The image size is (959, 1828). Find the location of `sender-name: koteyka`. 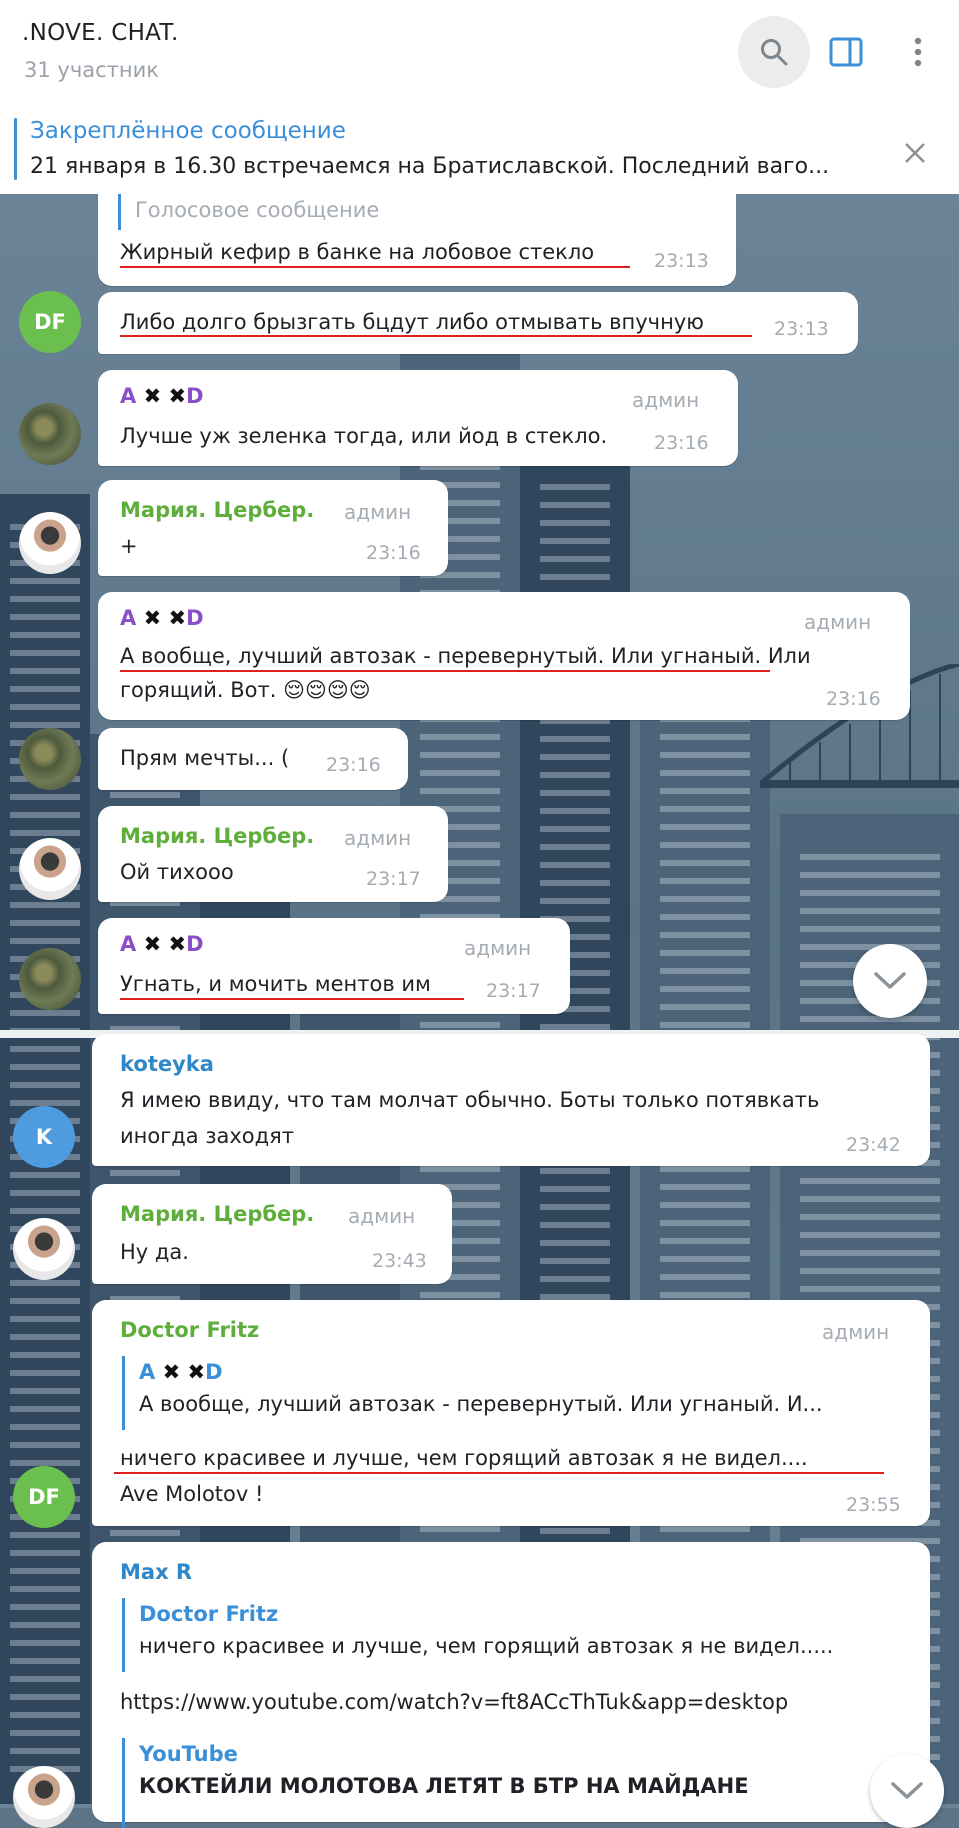

sender-name: koteyka is located at coordinates (167, 1064).